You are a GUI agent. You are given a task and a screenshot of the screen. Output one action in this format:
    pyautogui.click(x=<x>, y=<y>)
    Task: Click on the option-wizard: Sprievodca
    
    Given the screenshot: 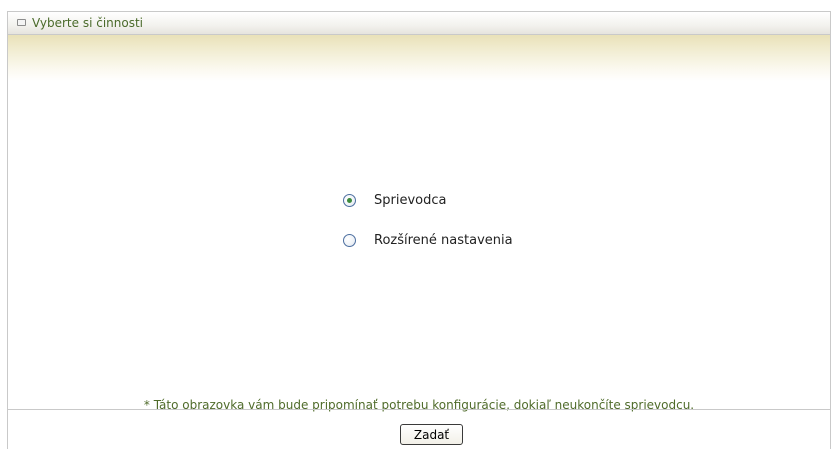 What is the action you would take?
    pyautogui.click(x=394, y=200)
    